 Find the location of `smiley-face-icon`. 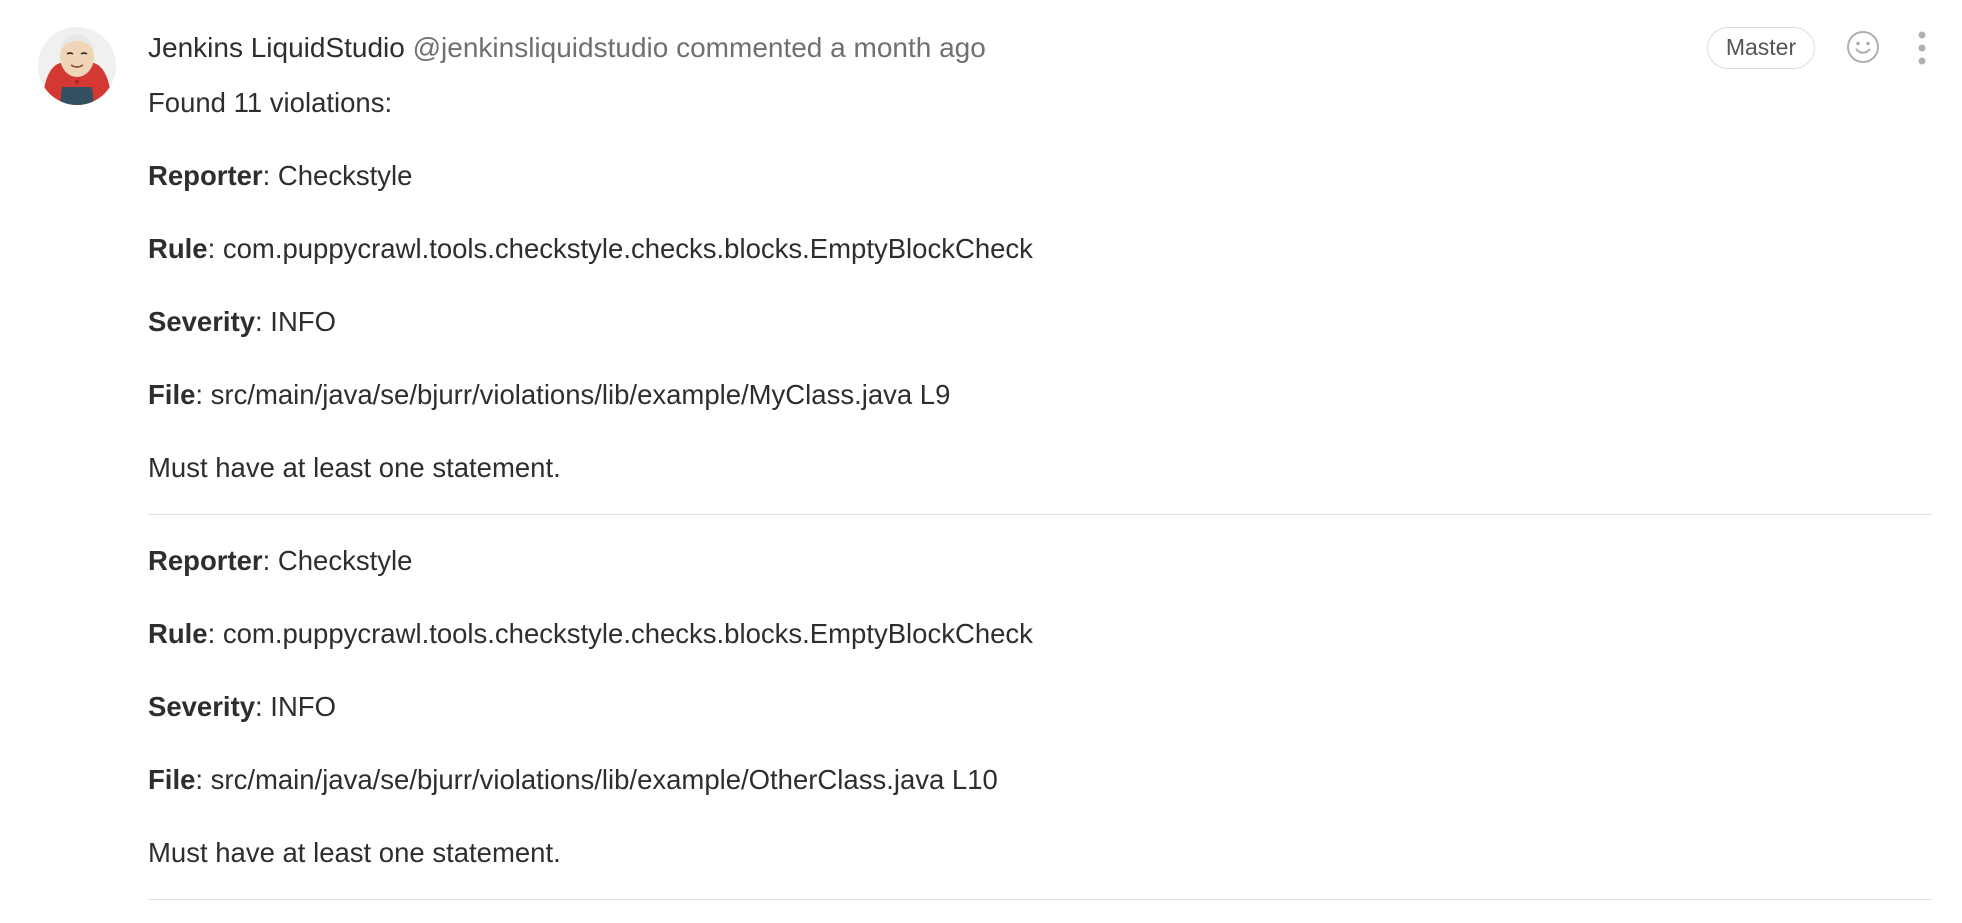

smiley-face-icon is located at coordinates (1863, 47).